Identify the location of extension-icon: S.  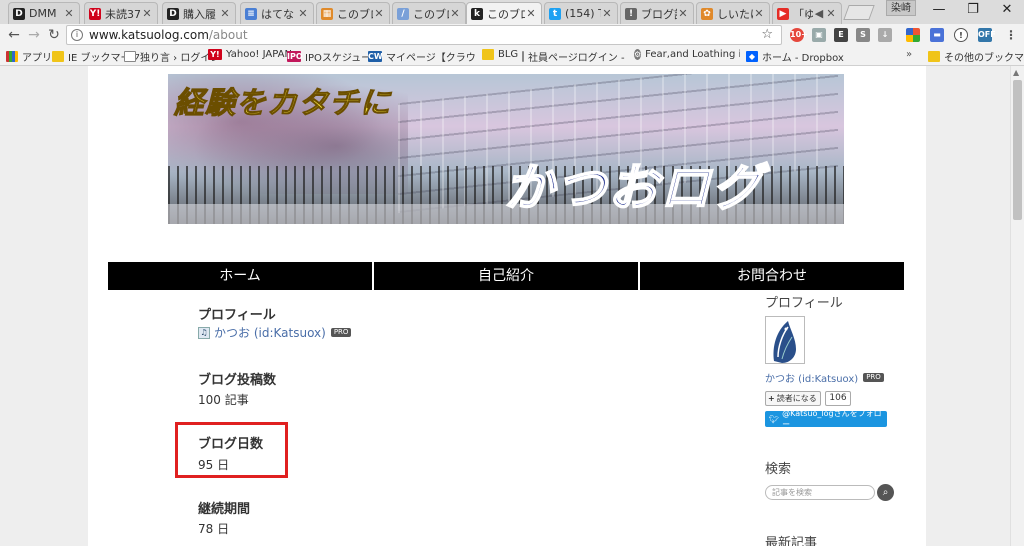
(863, 35).